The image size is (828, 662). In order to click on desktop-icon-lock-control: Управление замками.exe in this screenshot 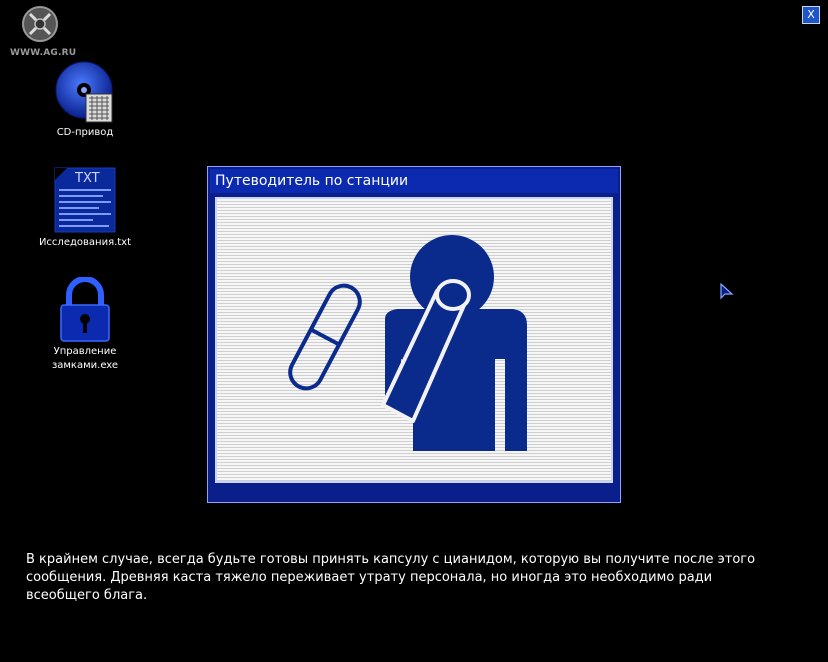, I will do `click(85, 325)`.